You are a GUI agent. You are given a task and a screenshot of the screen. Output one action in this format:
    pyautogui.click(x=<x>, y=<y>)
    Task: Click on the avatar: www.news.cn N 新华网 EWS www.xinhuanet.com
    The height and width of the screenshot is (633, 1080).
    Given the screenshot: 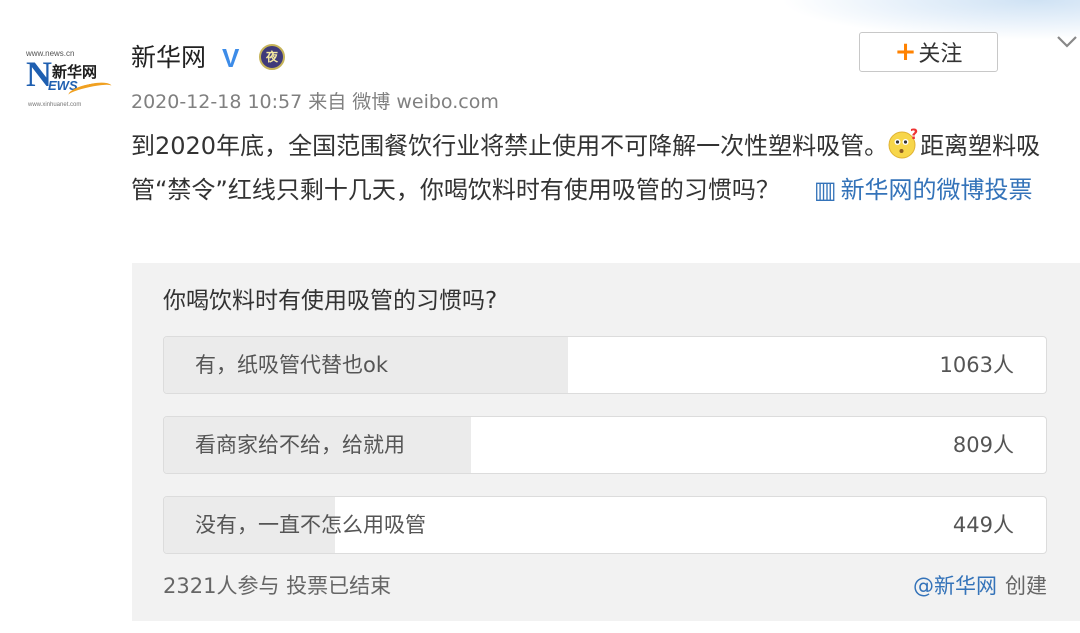 What is the action you would take?
    pyautogui.click(x=68, y=78)
    